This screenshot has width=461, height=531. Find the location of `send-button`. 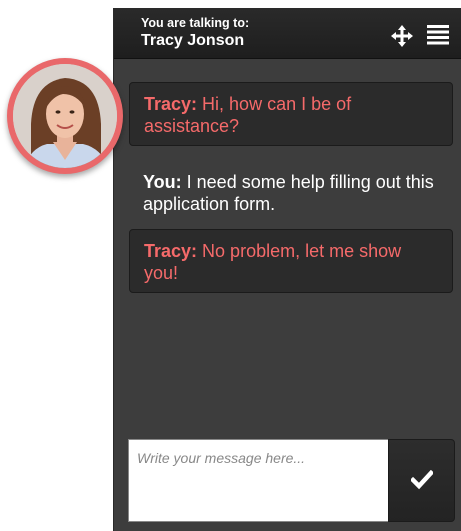

send-button is located at coordinates (421, 480).